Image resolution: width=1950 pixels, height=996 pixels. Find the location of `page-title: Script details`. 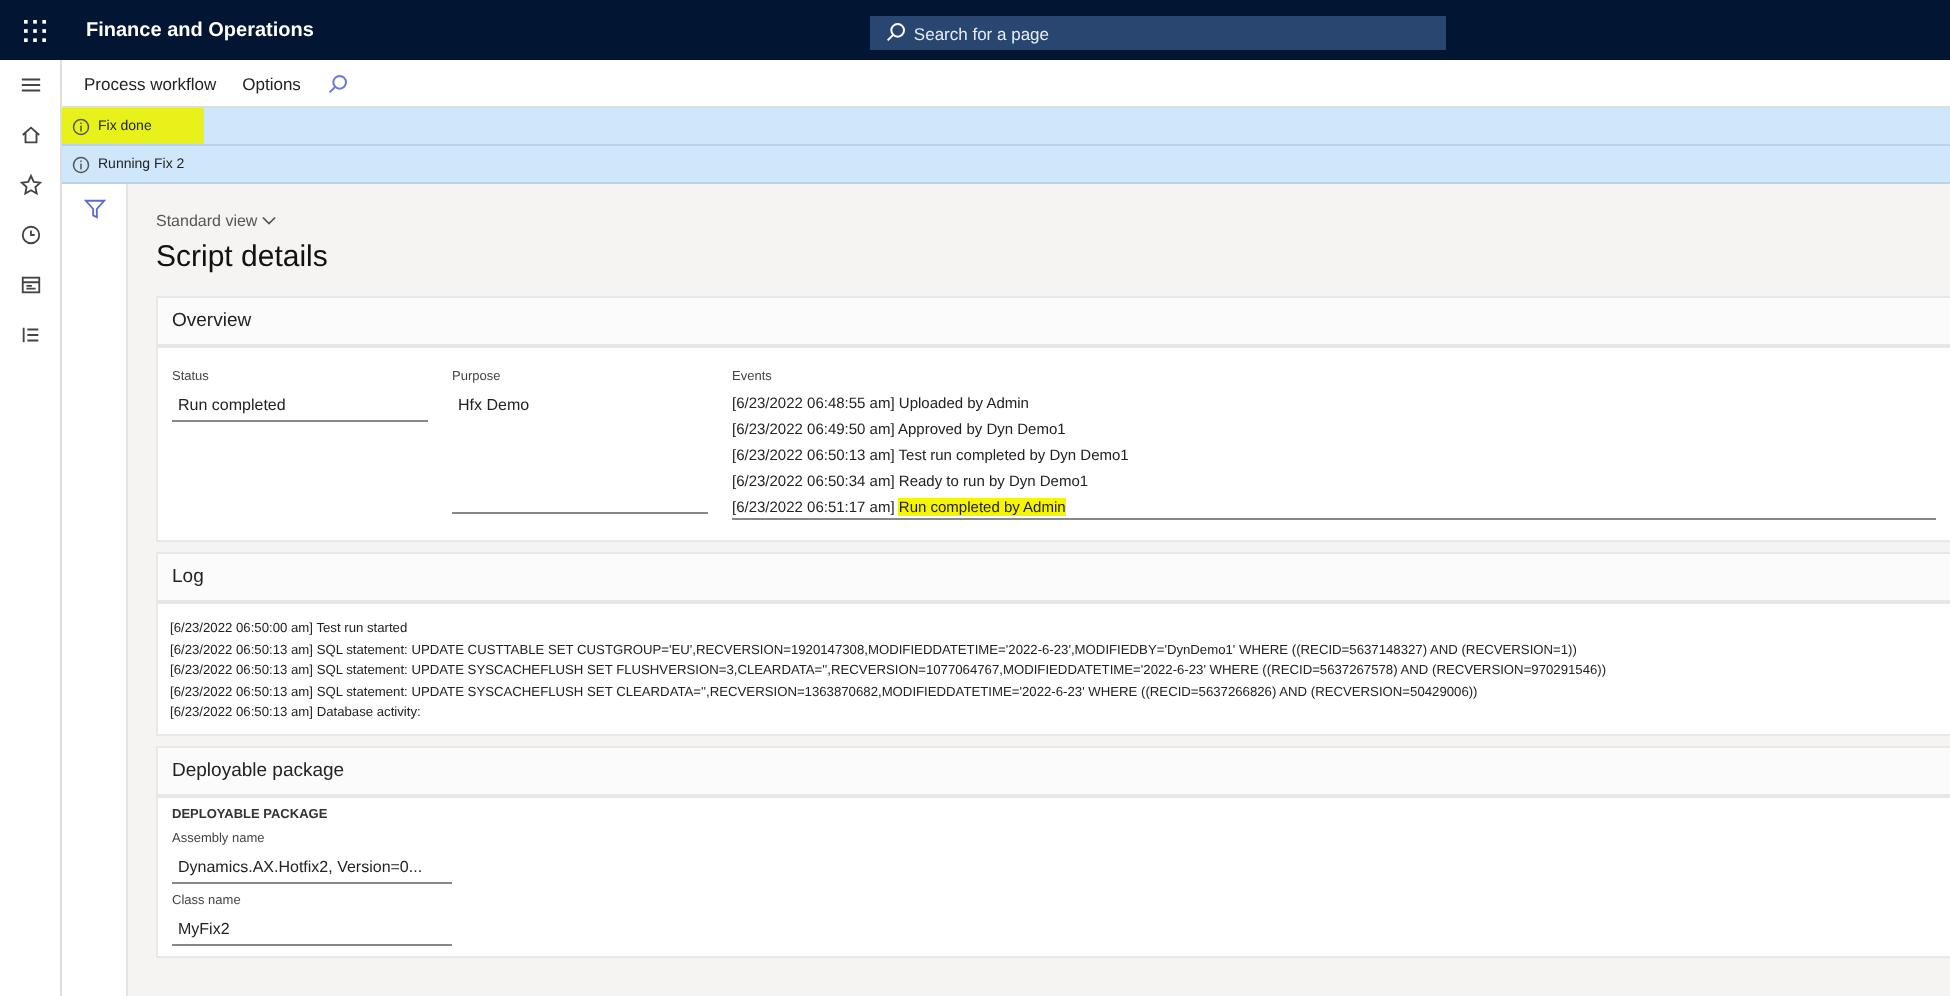

page-title: Script details is located at coordinates (243, 257).